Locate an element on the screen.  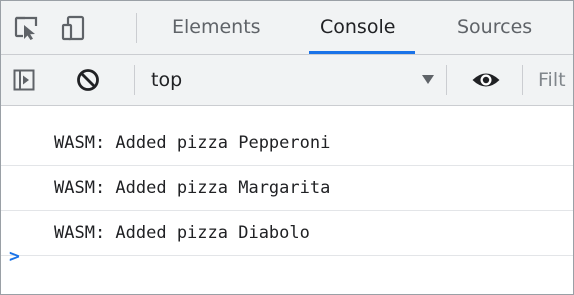
tab-bar-divider is located at coordinates (136, 28).